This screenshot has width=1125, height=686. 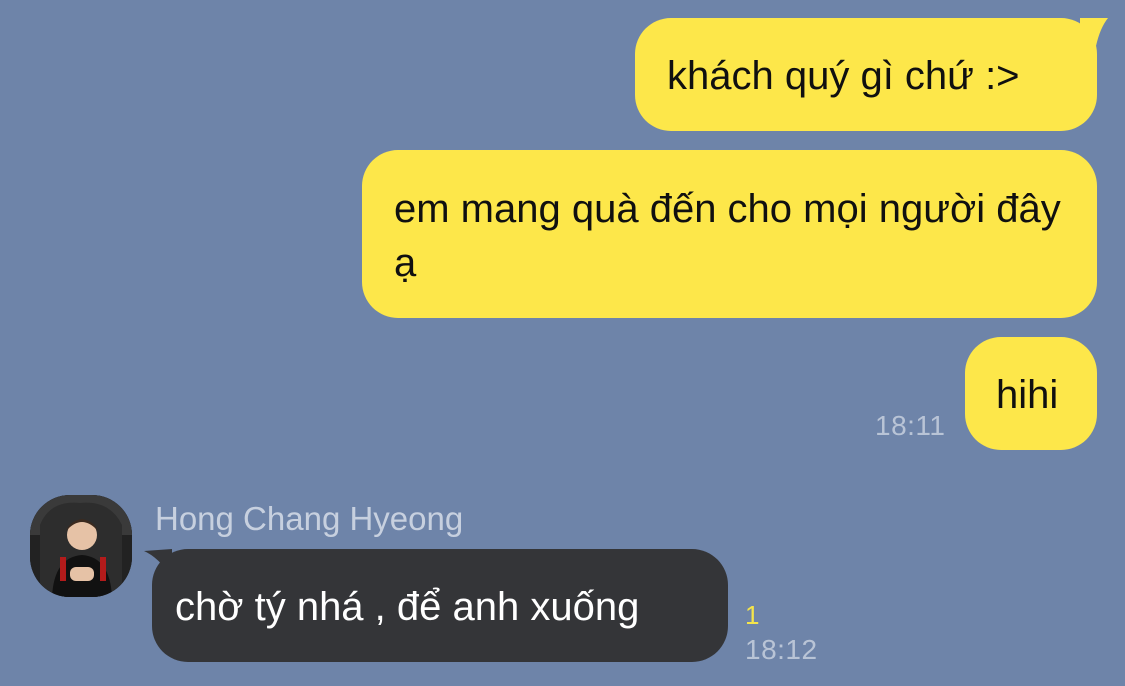 I want to click on profile-photo-icon, so click(x=81, y=546).